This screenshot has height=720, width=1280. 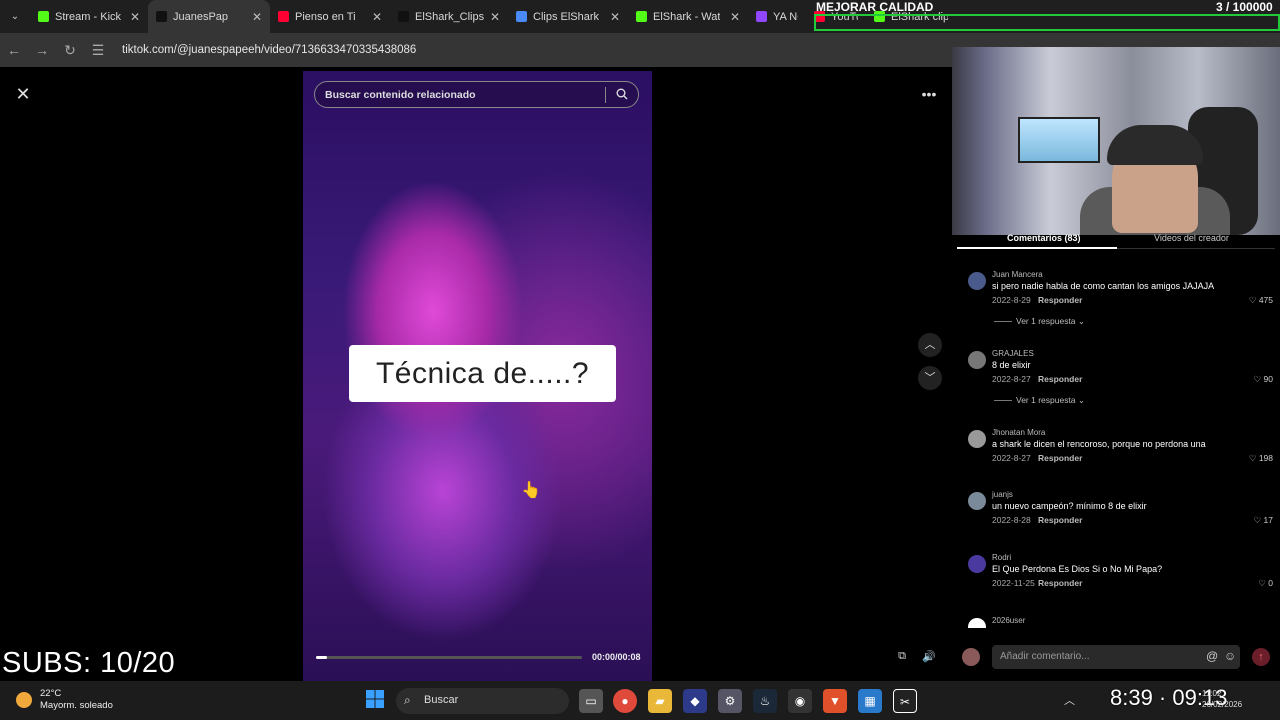 What do you see at coordinates (929, 94) in the screenshot?
I see `more-options-button: •••` at bounding box center [929, 94].